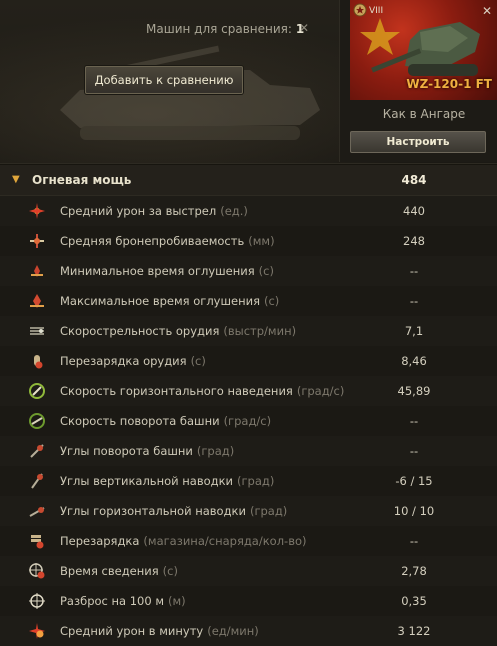  I want to click on parameter-row: Скорость поворота башни (град/с) --, so click(248, 421).